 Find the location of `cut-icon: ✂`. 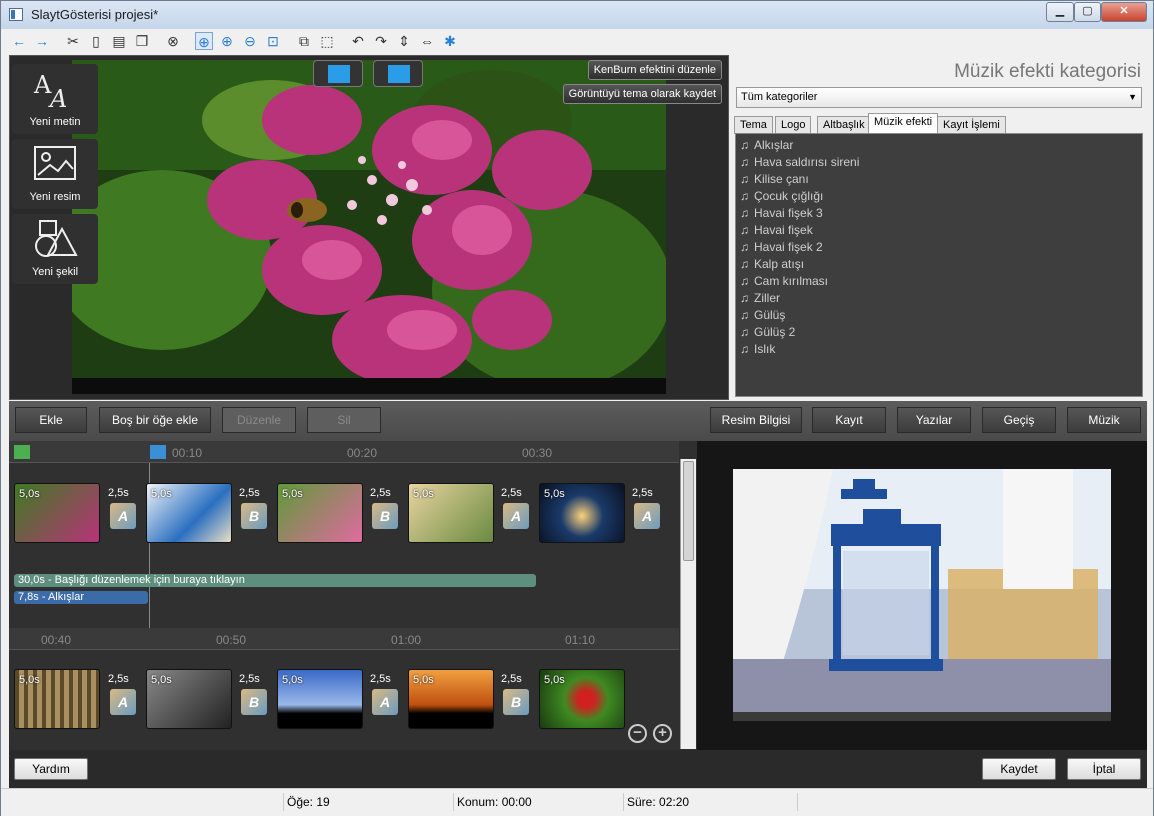

cut-icon: ✂ is located at coordinates (73, 41).